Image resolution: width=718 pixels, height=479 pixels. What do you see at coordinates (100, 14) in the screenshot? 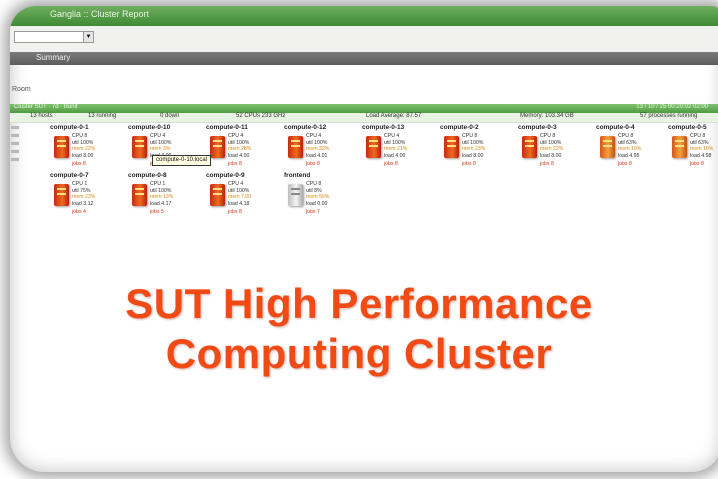
I see `window-title: Ganglia :: Cluster Report` at bounding box center [100, 14].